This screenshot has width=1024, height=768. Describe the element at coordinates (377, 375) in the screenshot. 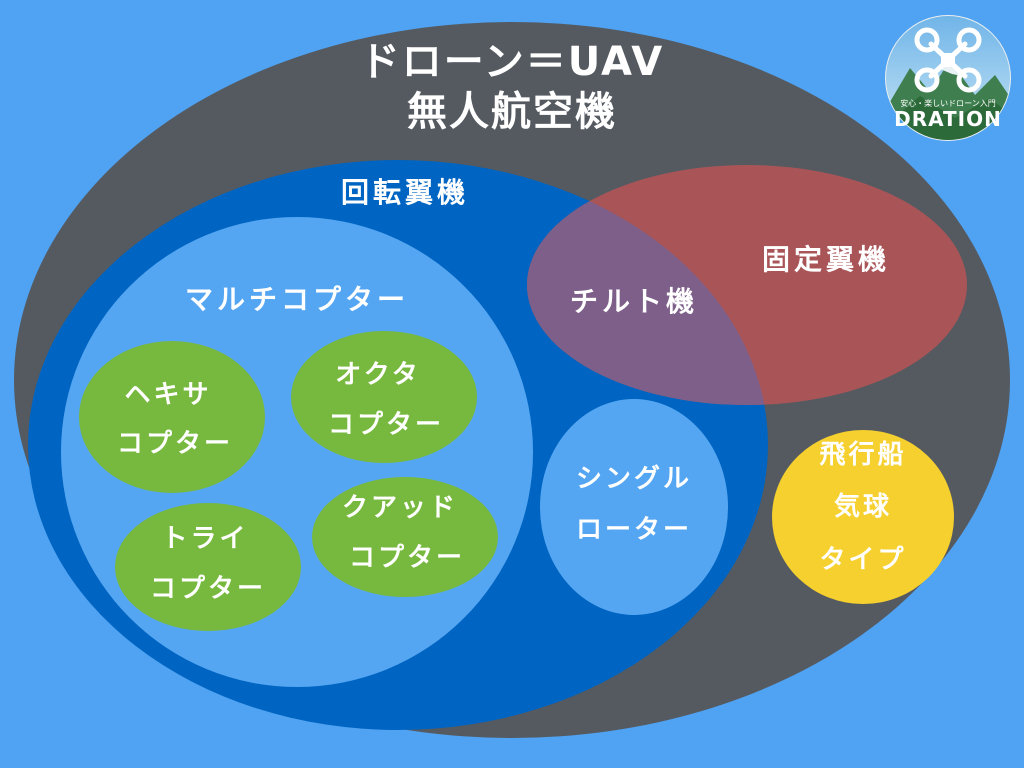

I see `octacopter-label-1: オクタ` at that location.